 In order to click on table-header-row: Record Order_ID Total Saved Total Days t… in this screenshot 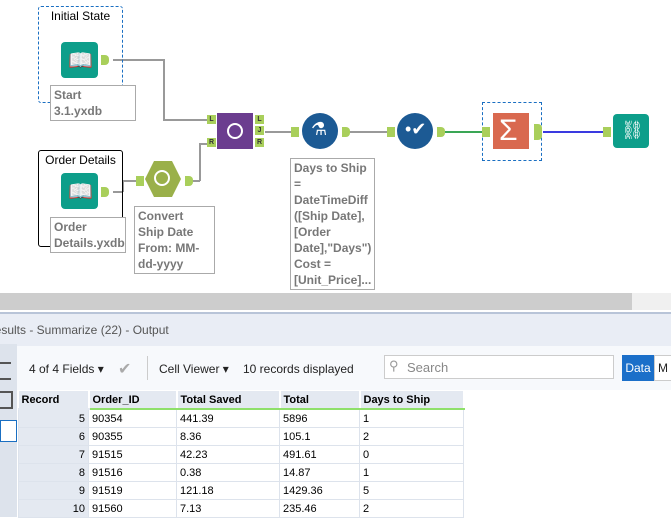, I will do `click(241, 400)`.